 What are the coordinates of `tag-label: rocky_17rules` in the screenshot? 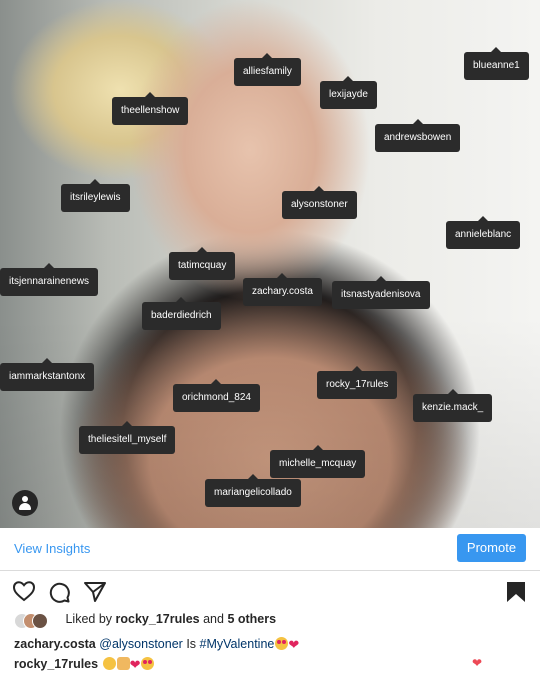 It's located at (357, 384).